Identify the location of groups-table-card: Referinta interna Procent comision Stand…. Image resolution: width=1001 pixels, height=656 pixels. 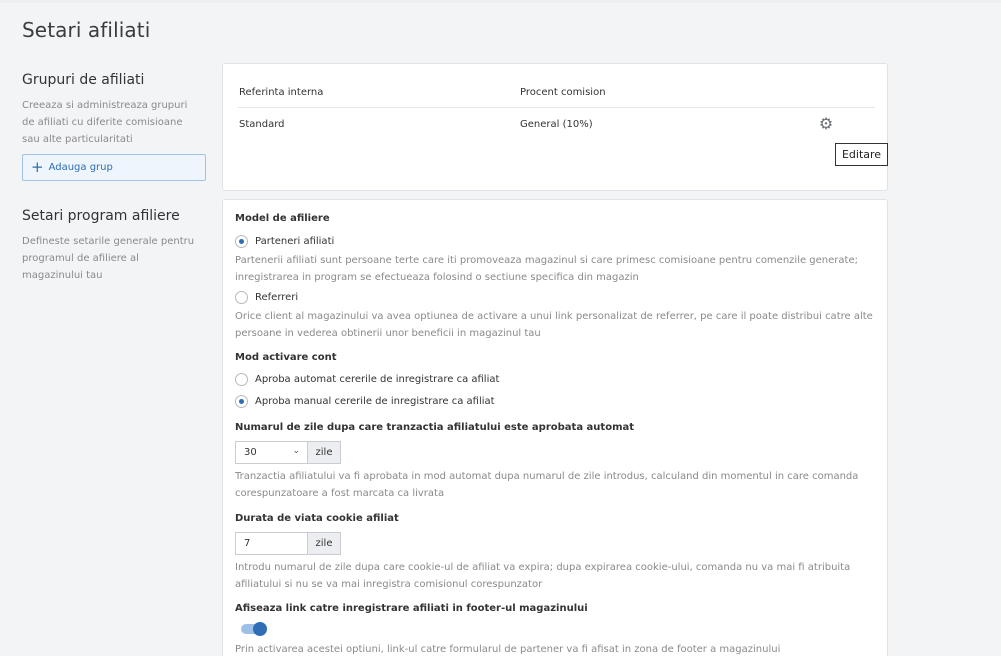
(555, 127).